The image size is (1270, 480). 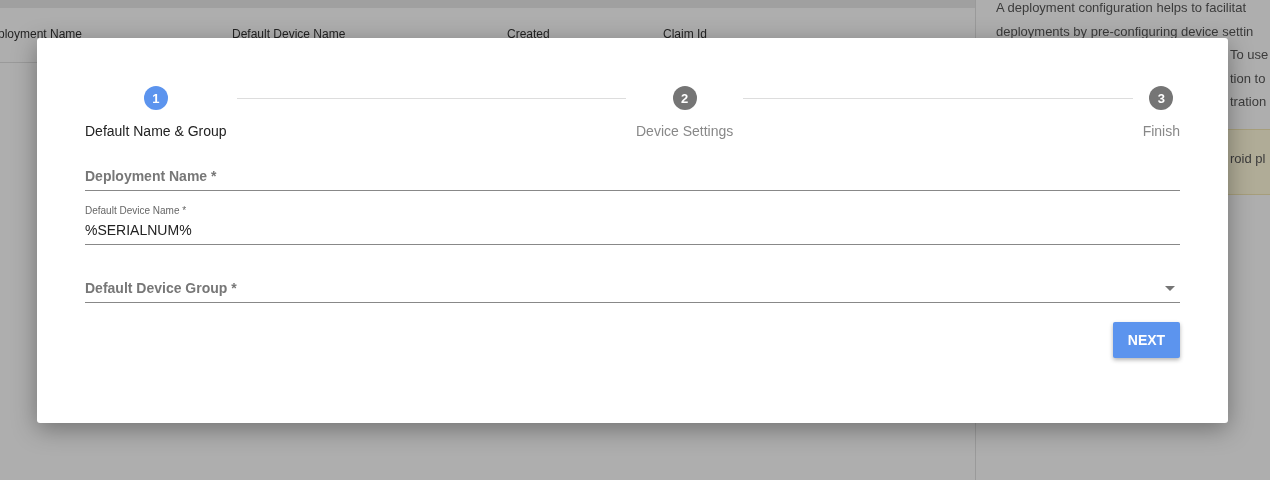 I want to click on field-value: %SERIALNUM%, so click(x=138, y=230).